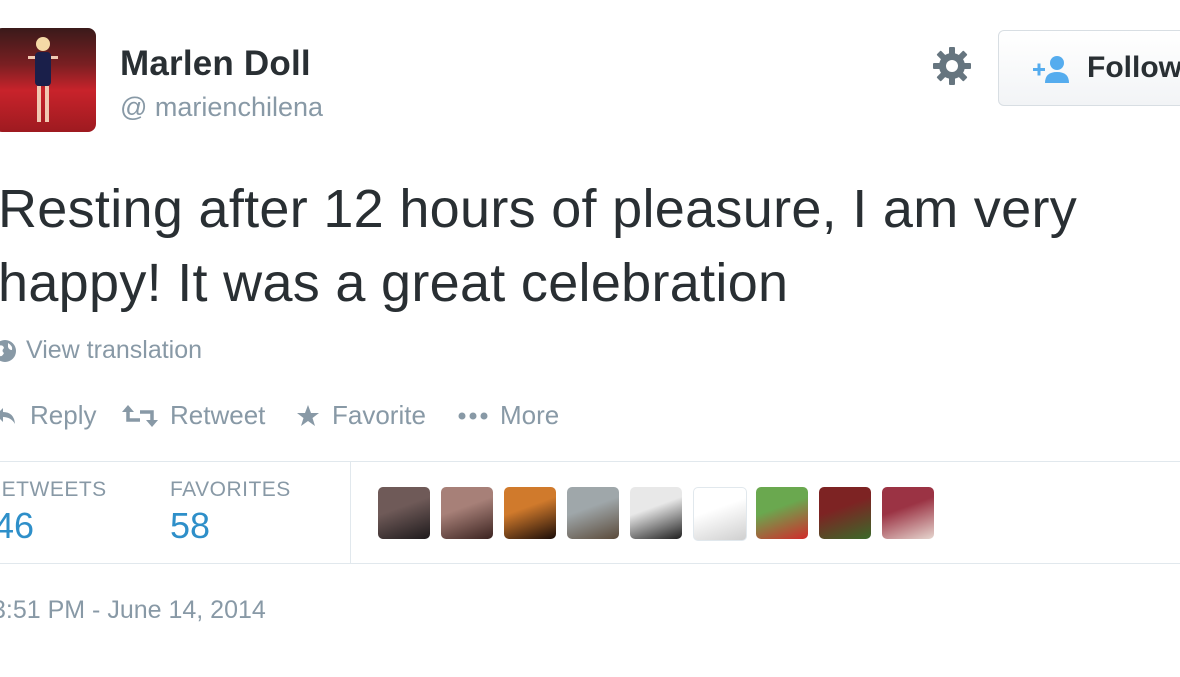 The height and width of the screenshot is (677, 1180). I want to click on globe-icon, so click(8, 350).